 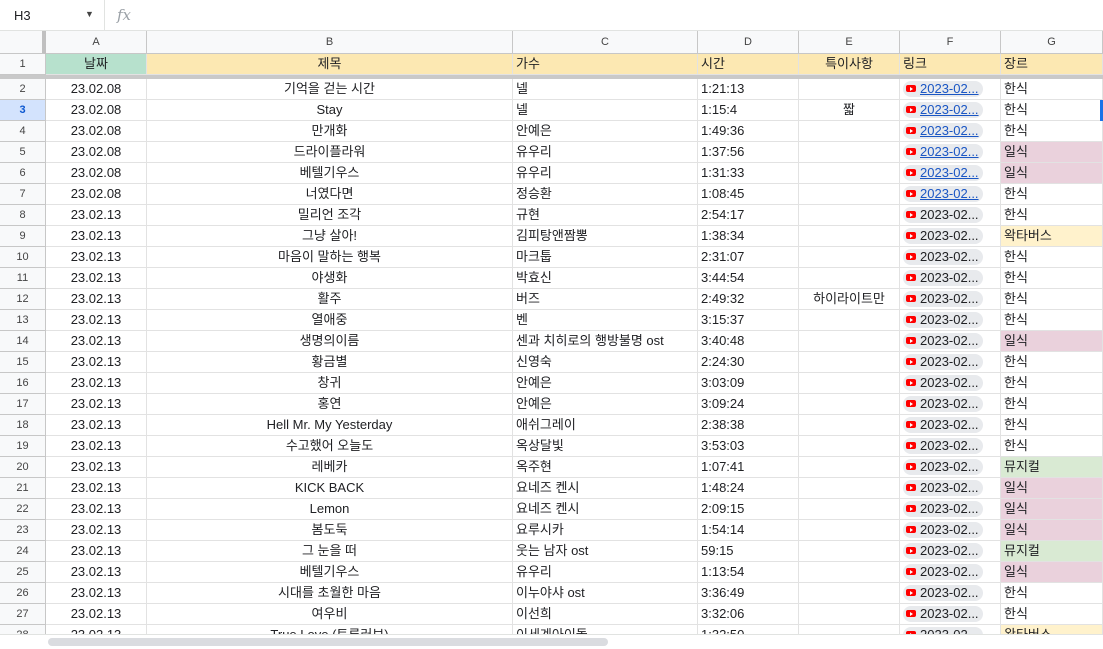 What do you see at coordinates (748, 629) in the screenshot?
I see `cell-time: 1:32:50` at bounding box center [748, 629].